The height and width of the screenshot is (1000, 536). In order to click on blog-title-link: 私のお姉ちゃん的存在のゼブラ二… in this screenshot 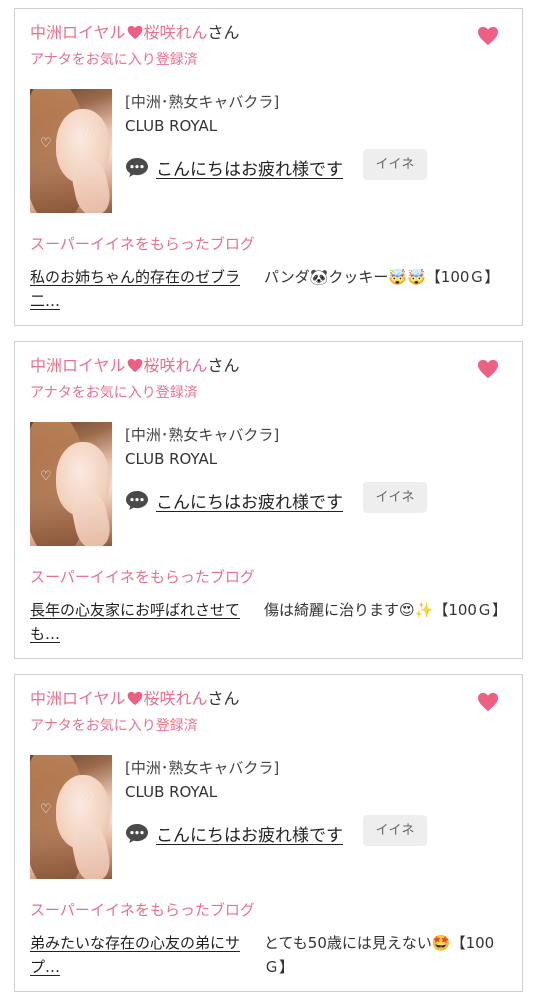, I will do `click(146, 289)`.